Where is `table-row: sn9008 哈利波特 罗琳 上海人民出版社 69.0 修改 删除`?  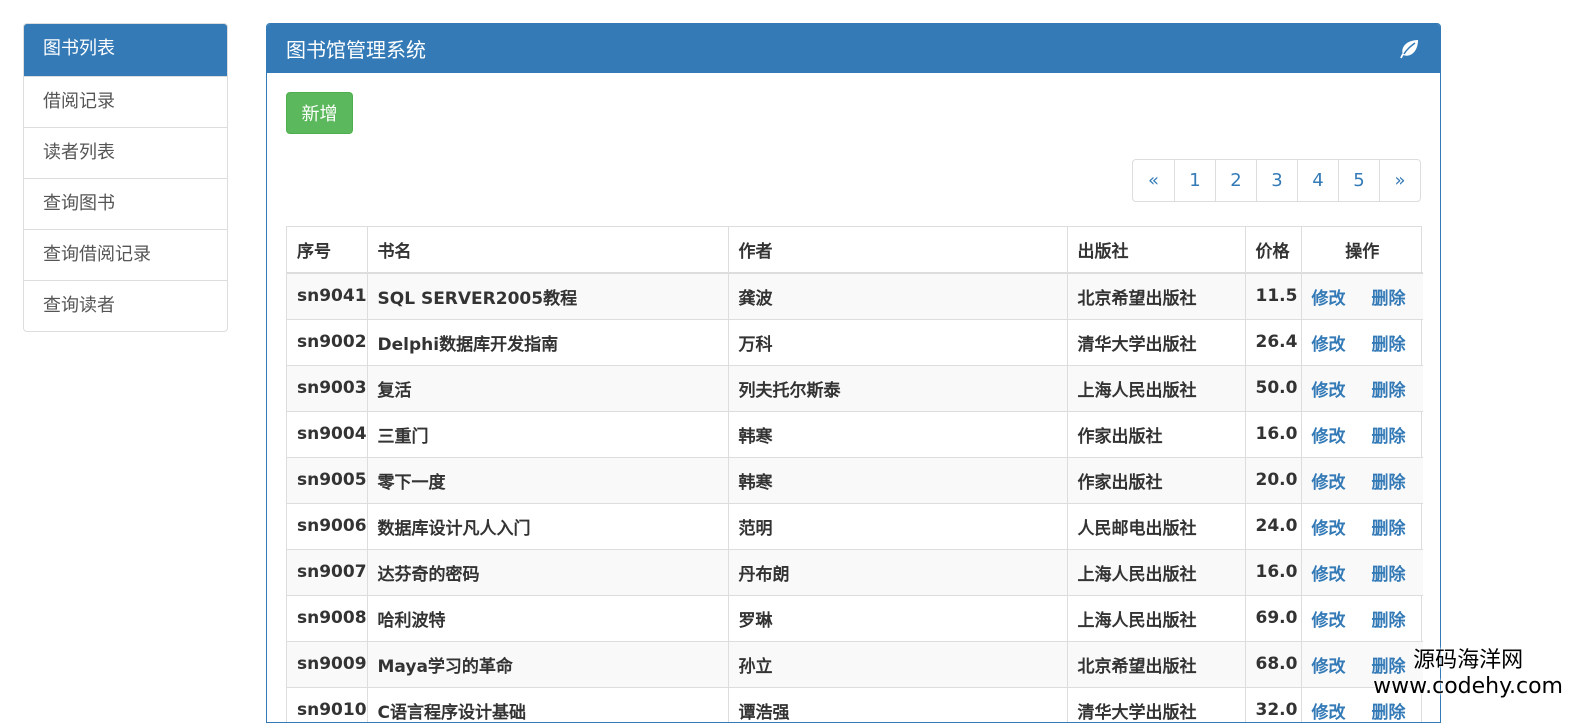 table-row: sn9008 哈利波特 罗琳 上海人民出版社 69.0 修改 删除 is located at coordinates (855, 617).